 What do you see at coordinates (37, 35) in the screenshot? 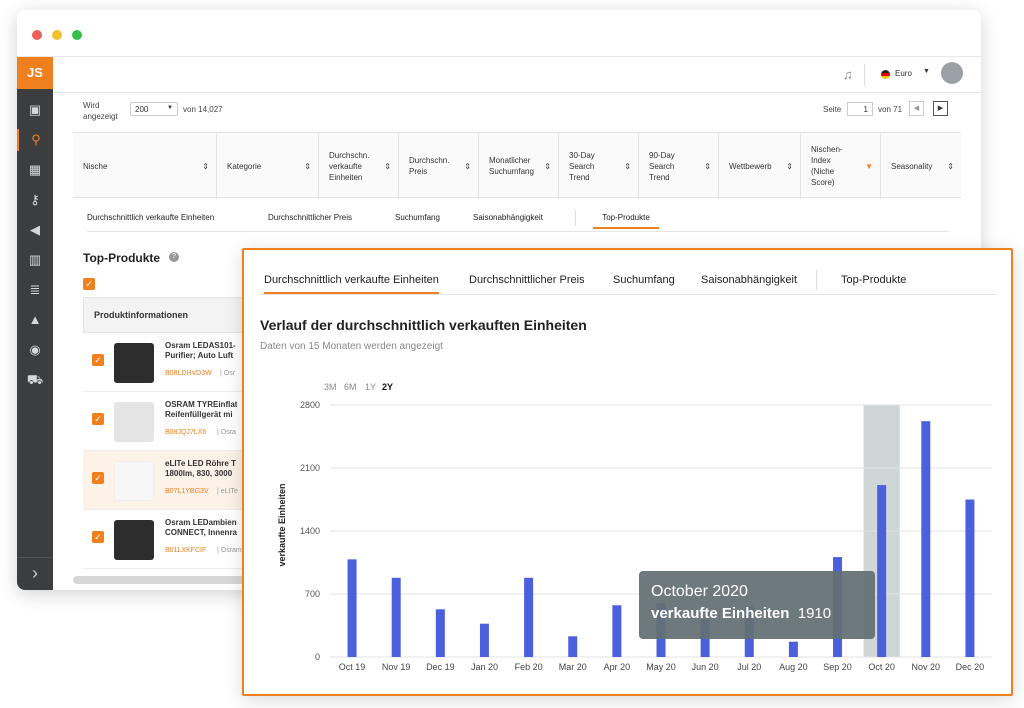
I see `close-window-button` at bounding box center [37, 35].